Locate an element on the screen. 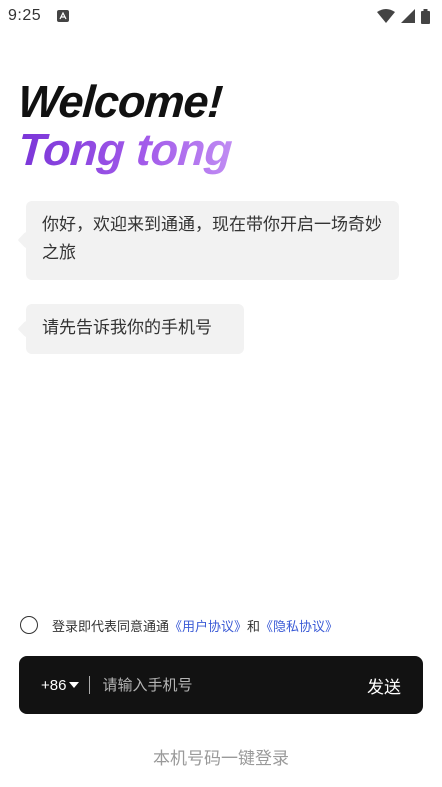 This screenshot has height=787, width=442. status-icons is located at coordinates (403, 16).